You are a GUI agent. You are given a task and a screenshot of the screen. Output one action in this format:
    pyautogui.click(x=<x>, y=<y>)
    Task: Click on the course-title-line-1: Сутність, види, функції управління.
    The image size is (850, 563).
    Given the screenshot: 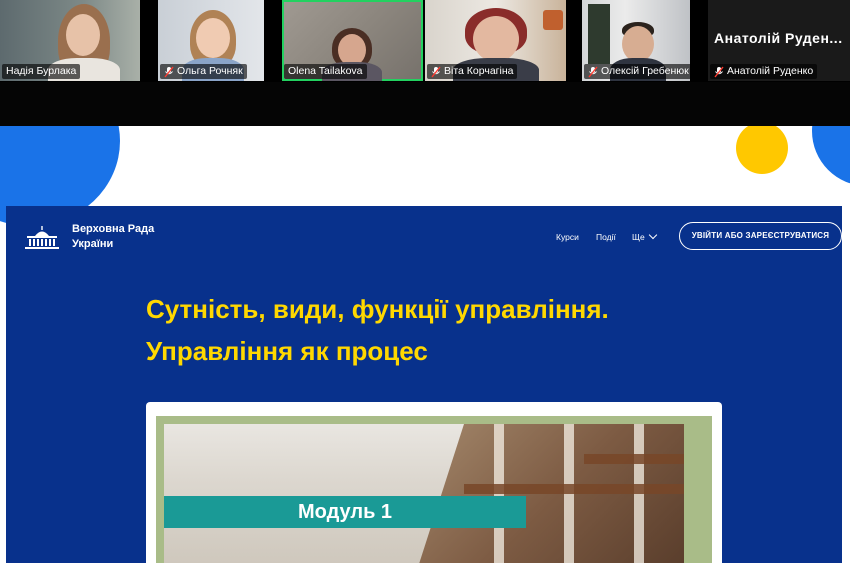 What is the action you would take?
    pyautogui.click(x=377, y=309)
    